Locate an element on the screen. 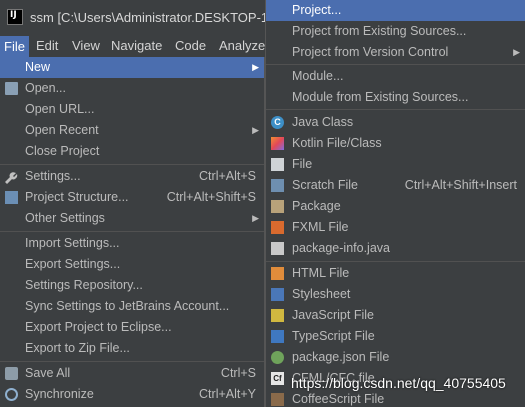 The width and height of the screenshot is (525, 407). coffeescript-icon is located at coordinates (277, 399).